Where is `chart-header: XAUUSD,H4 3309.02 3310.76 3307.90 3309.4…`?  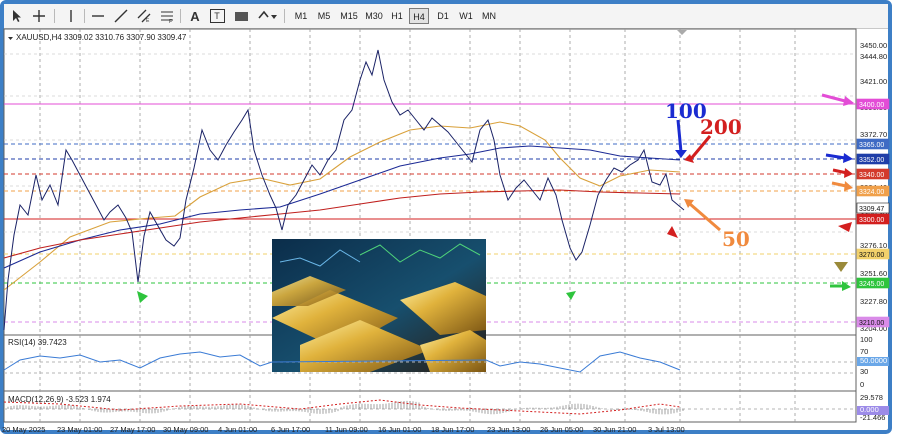 chart-header: XAUUSD,H4 3309.02 3310.76 3307.90 3309.4… is located at coordinates (101, 37).